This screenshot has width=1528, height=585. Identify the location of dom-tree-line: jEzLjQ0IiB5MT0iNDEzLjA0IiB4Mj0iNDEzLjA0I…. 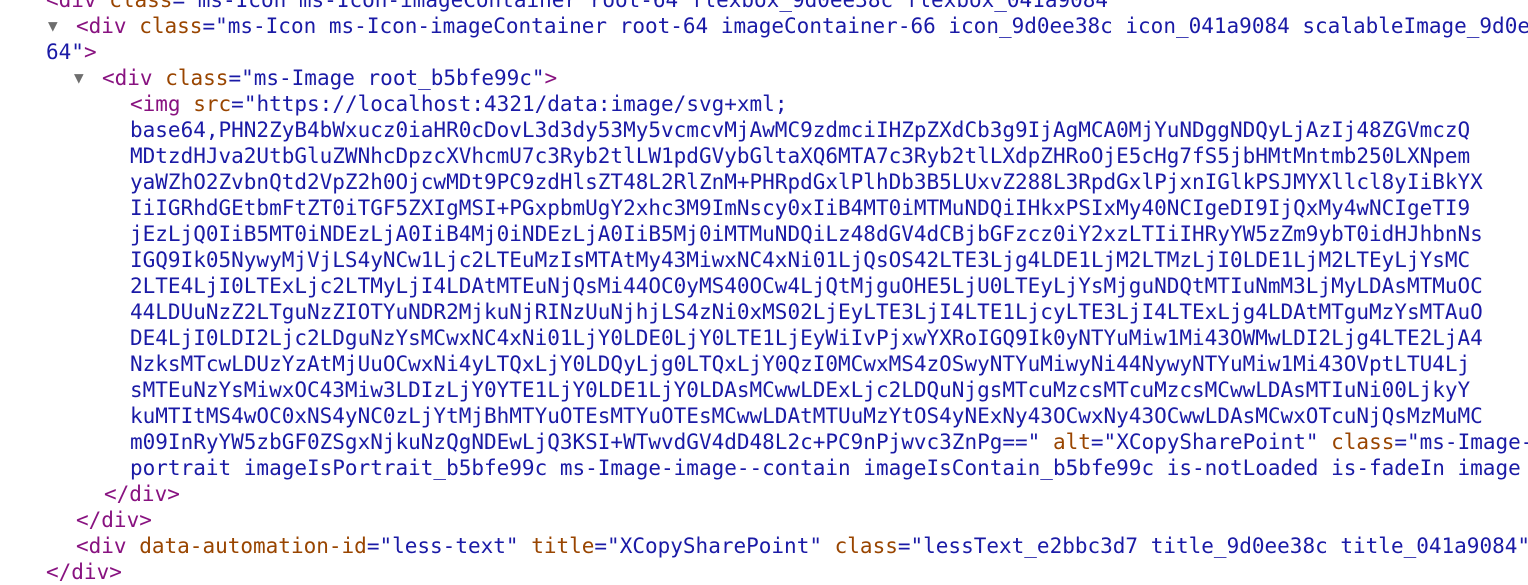
(764, 234).